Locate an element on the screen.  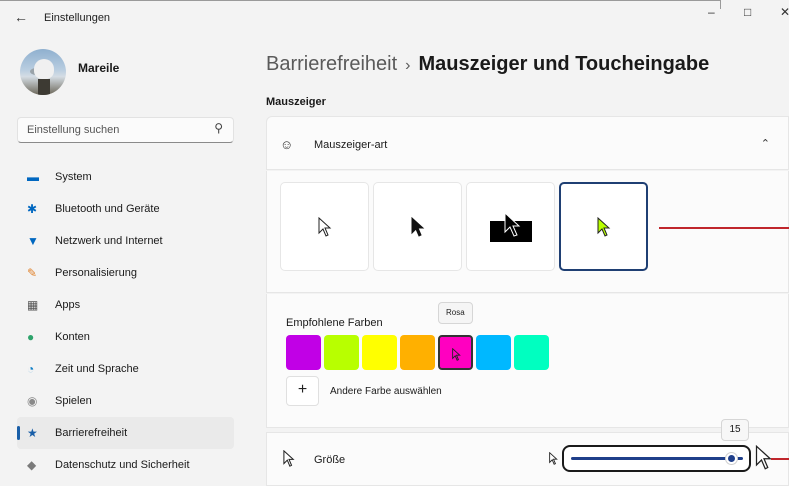
pointer-style-header: ☺ Mauszeiger-art ⌃ is located at coordinates (527, 143).